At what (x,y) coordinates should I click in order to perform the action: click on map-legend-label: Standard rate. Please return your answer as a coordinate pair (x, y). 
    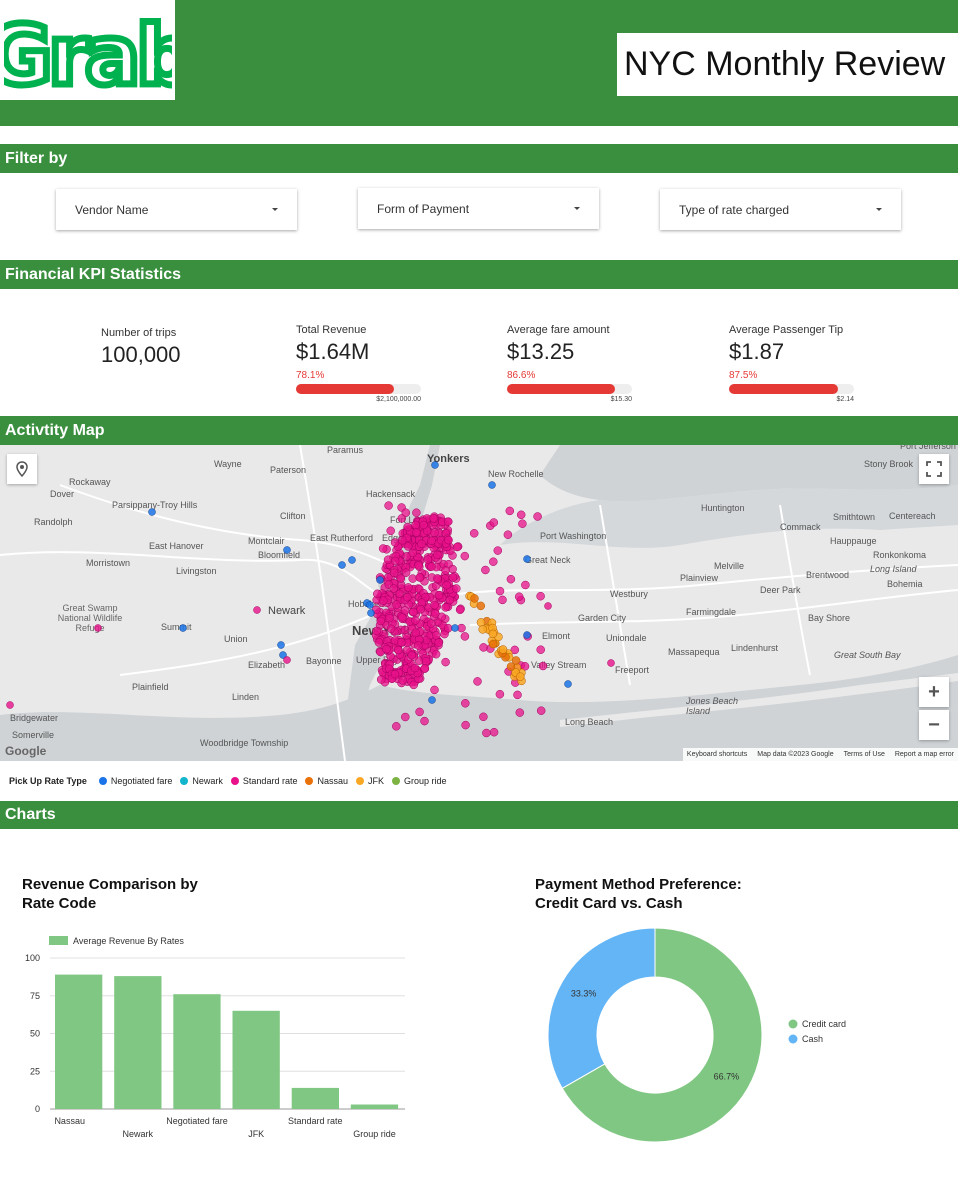
    Looking at the image, I should click on (270, 781).